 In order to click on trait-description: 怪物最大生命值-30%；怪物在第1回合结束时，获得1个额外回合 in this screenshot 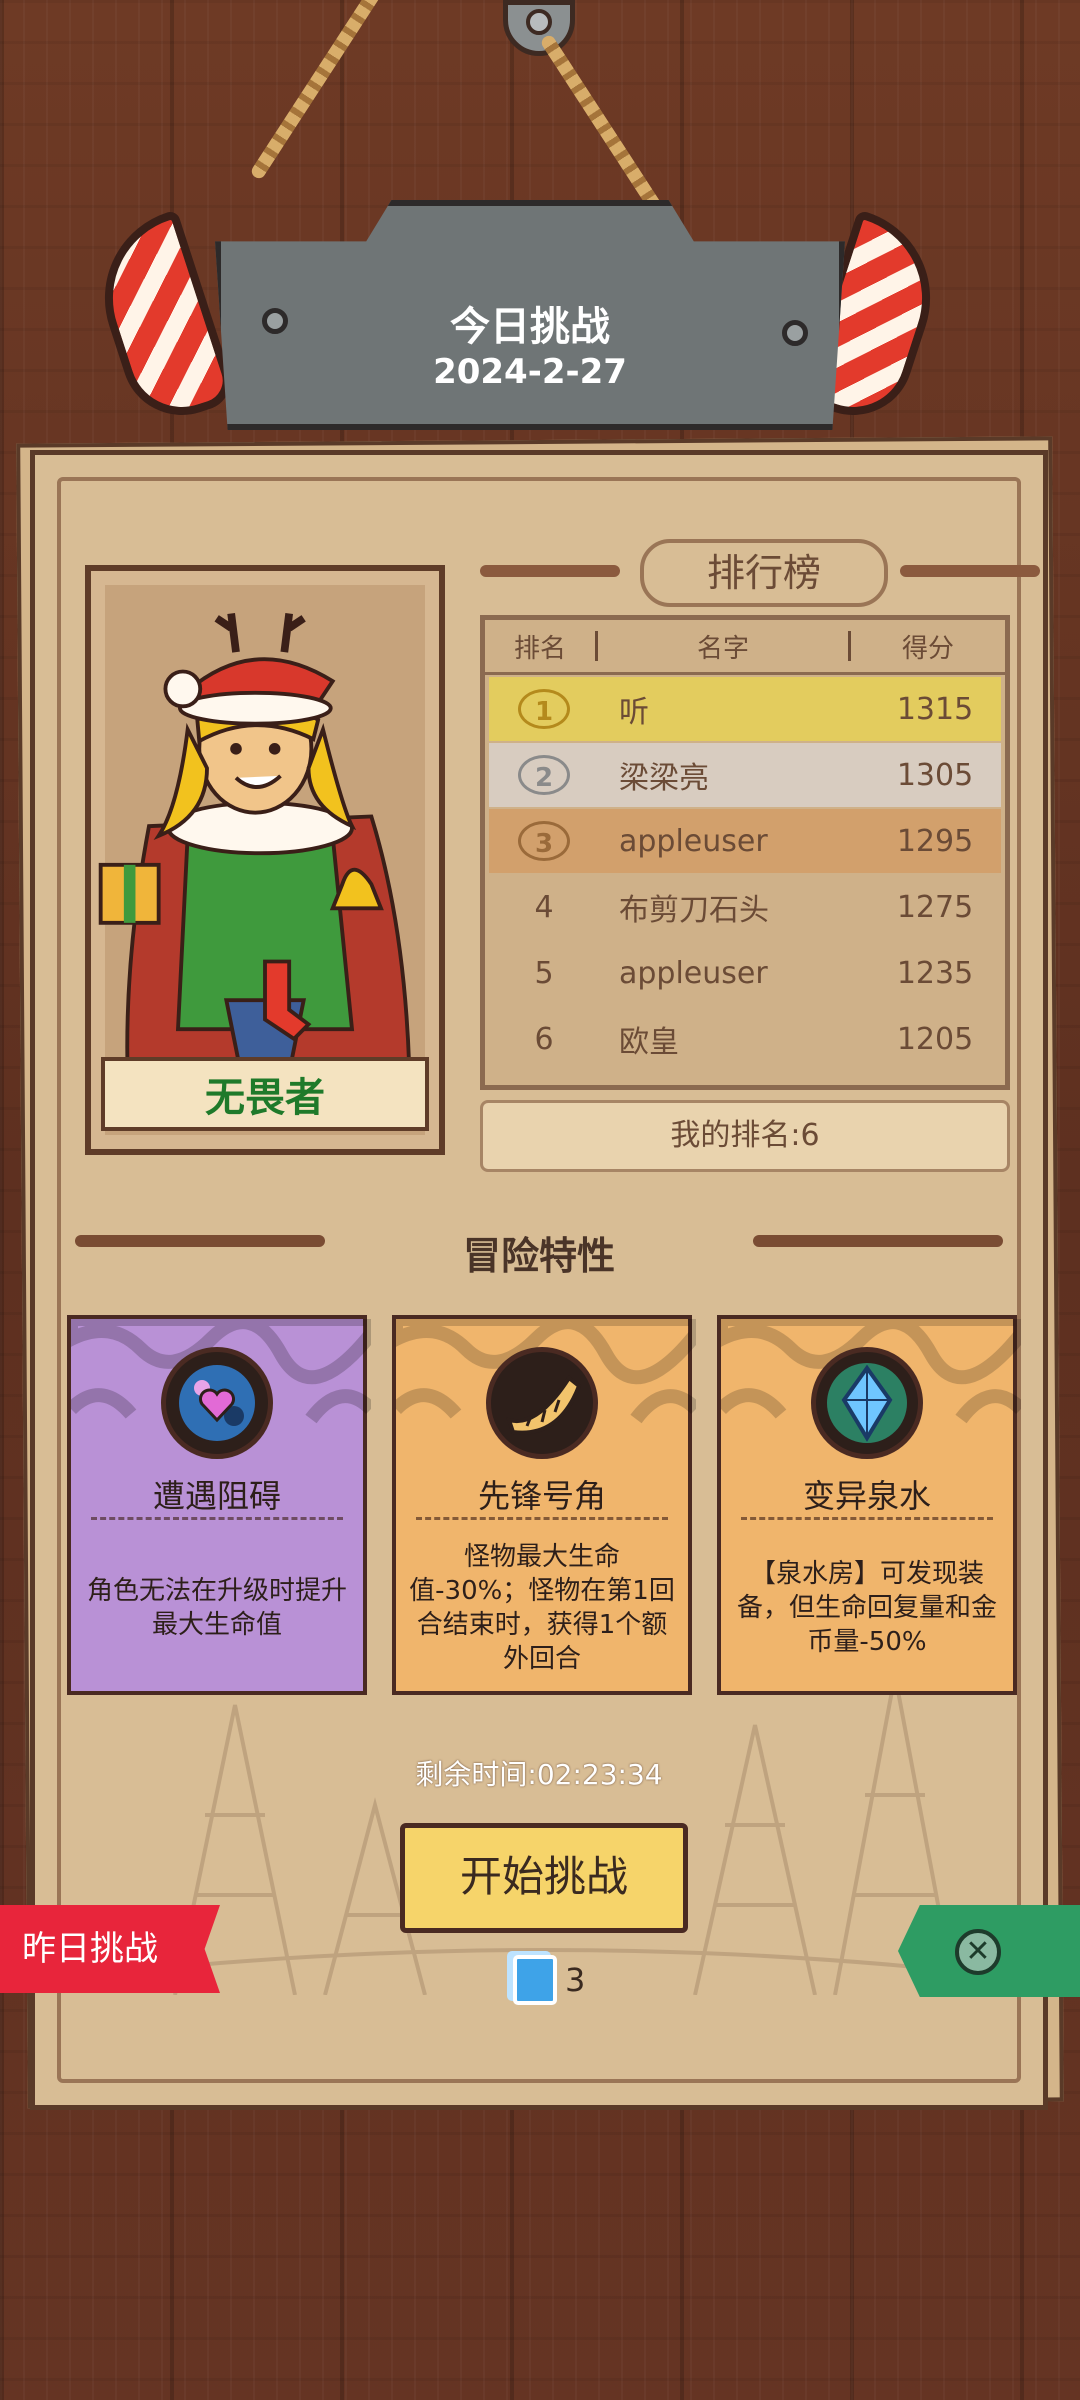, I will do `click(542, 1607)`.